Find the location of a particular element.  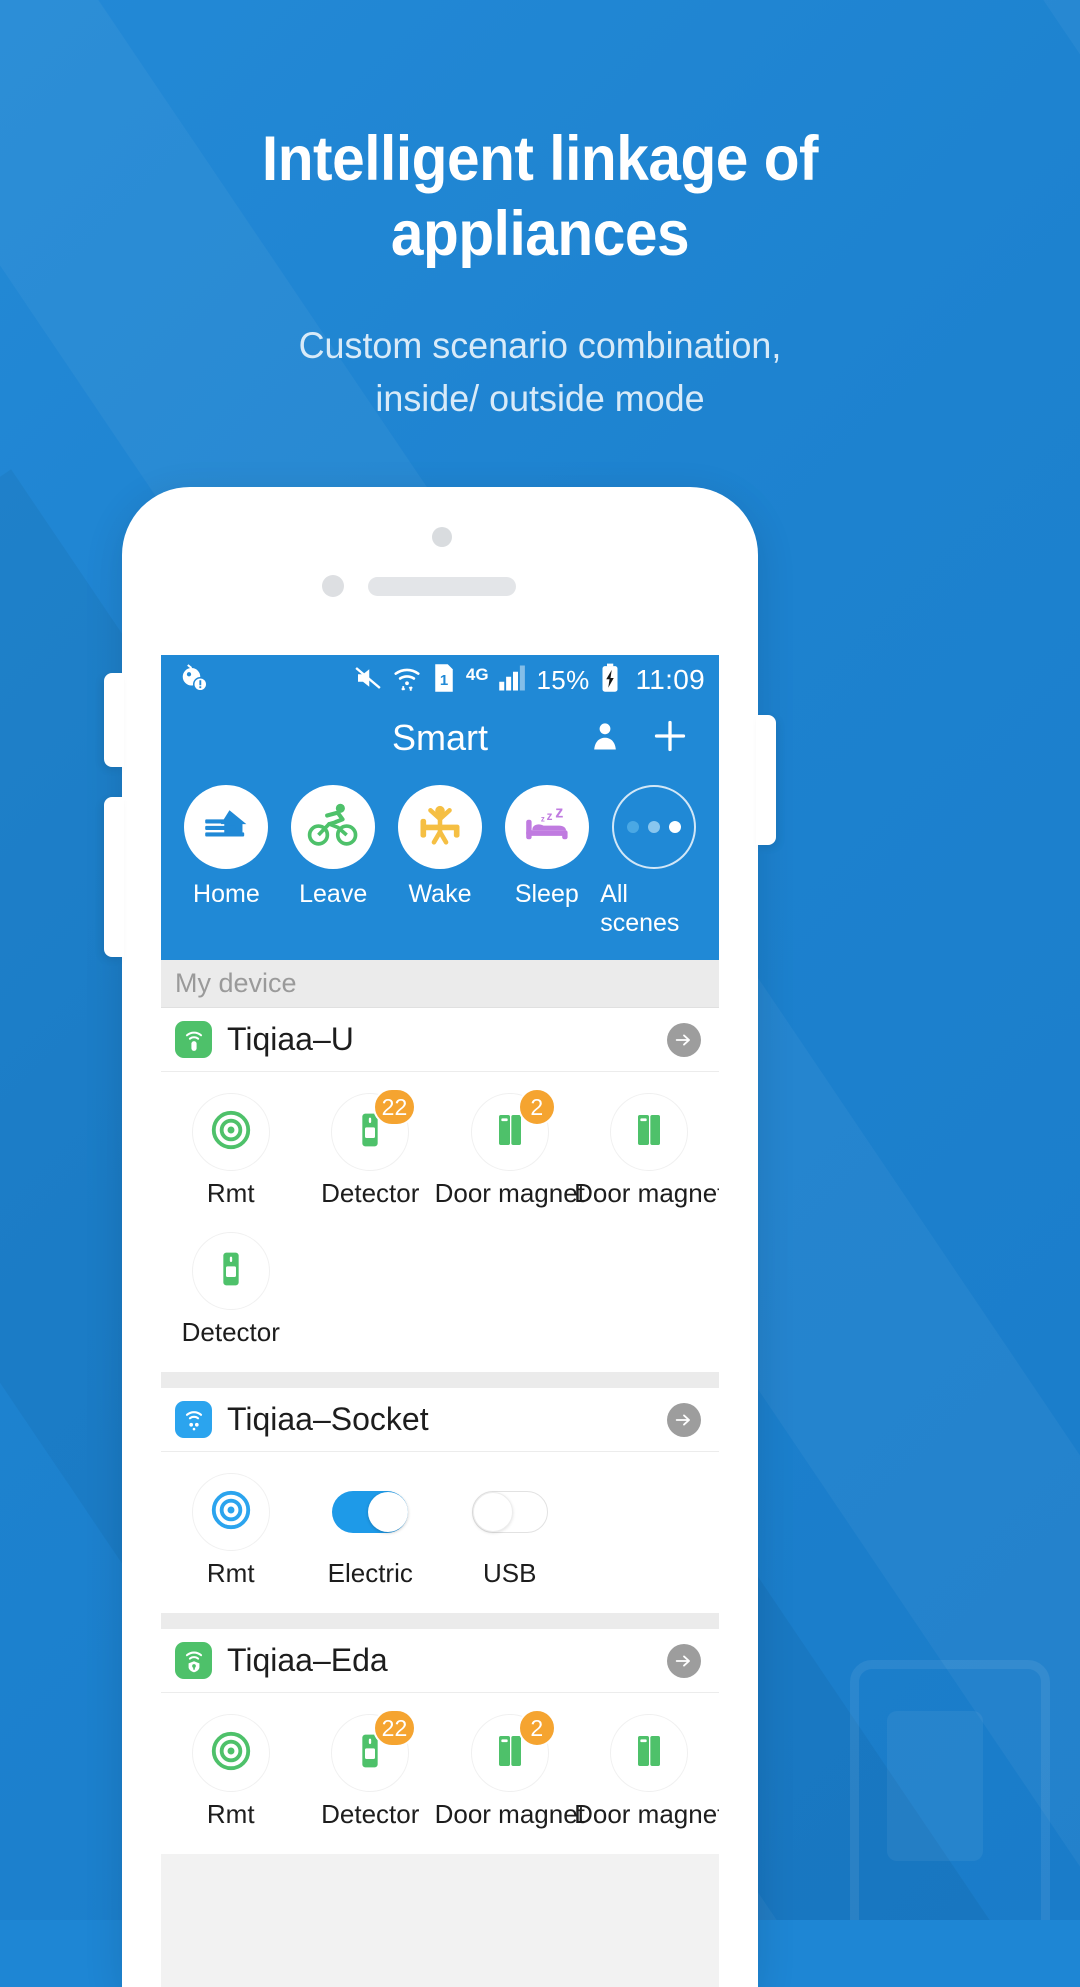

house-icon is located at coordinates (226, 827).